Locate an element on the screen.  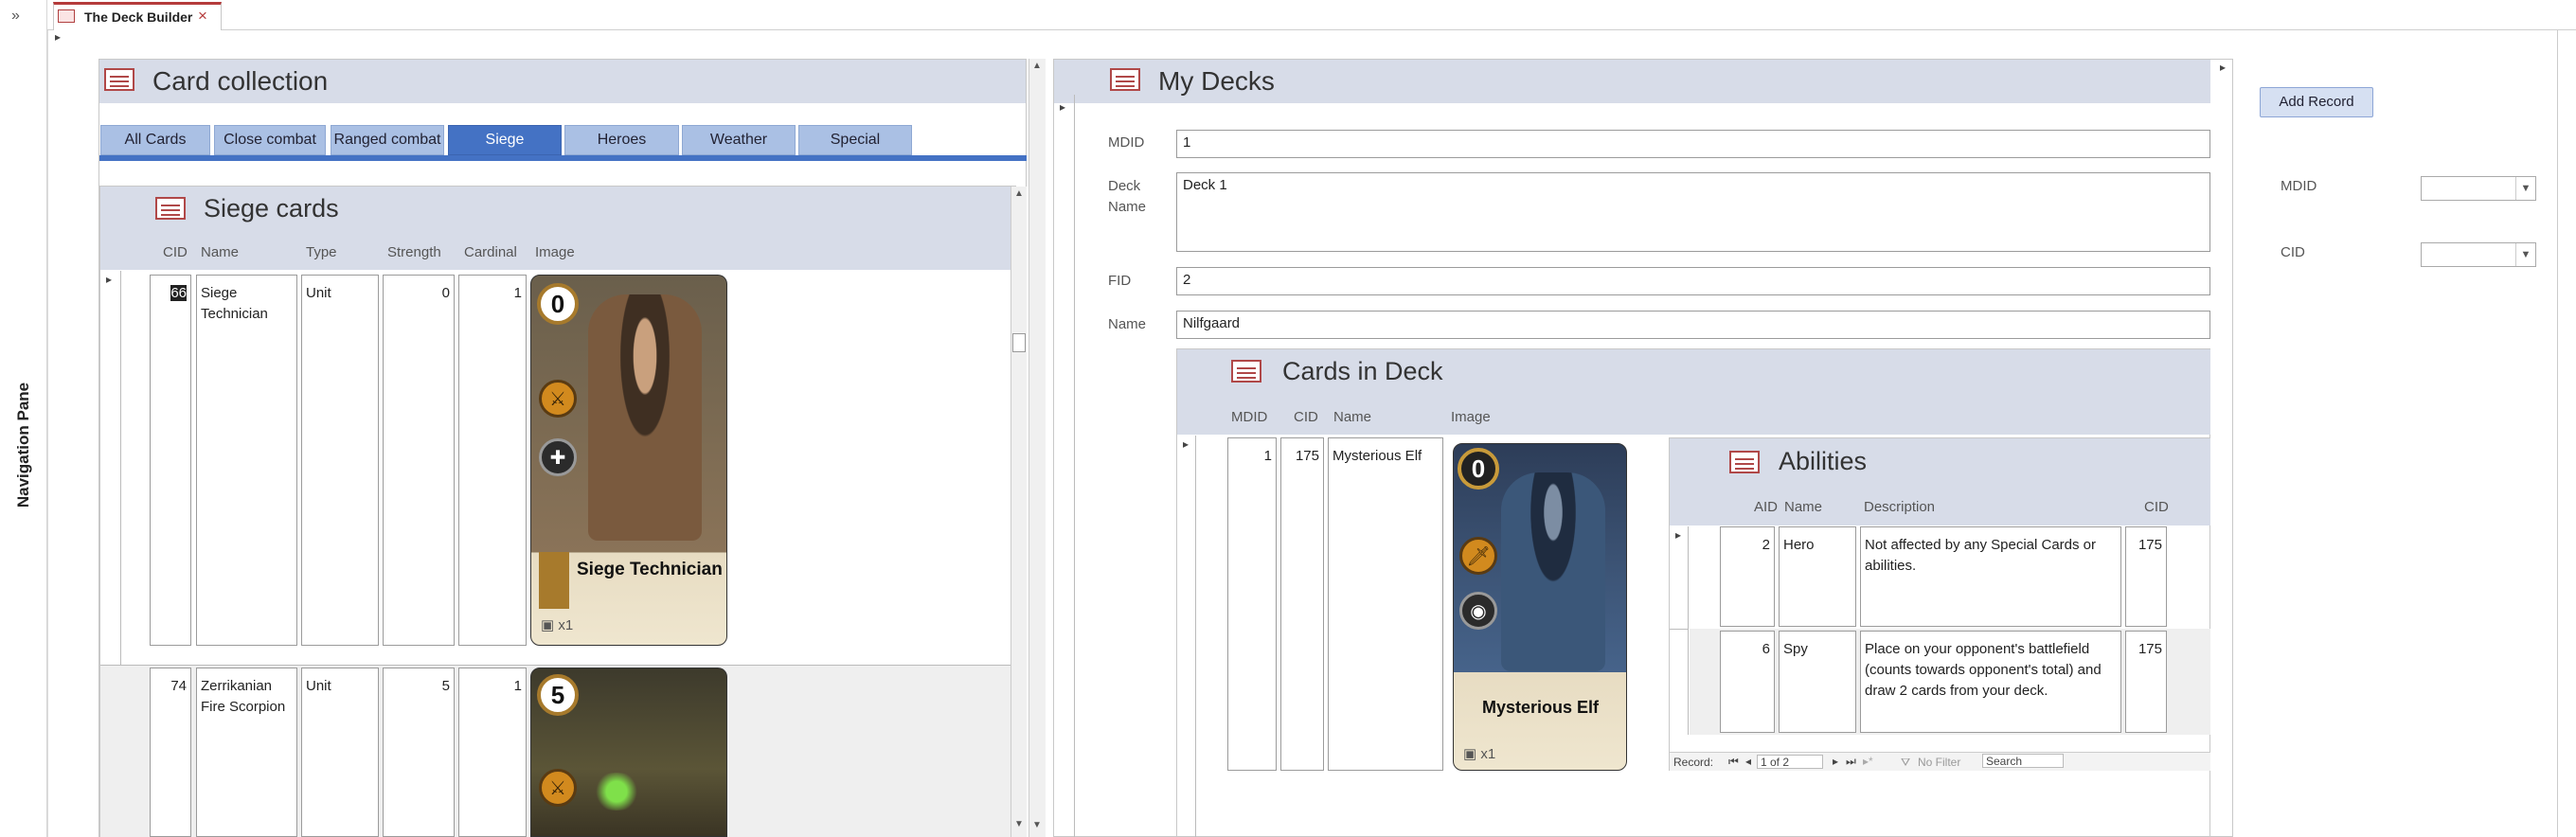
search-box: Search is located at coordinates (2023, 761).